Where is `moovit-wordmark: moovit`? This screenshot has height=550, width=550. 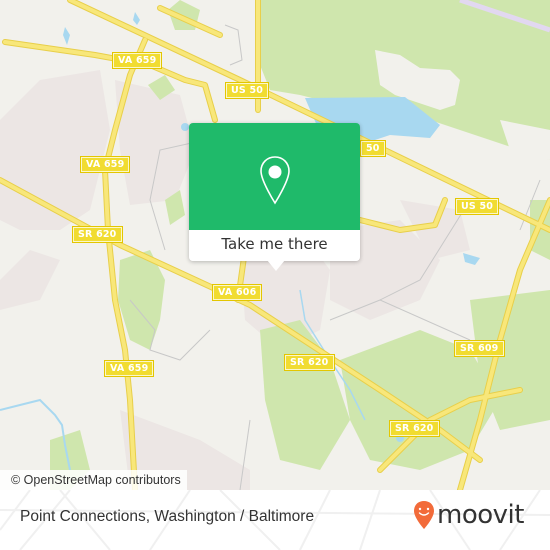
moovit-wordmark: moovit is located at coordinates (480, 515).